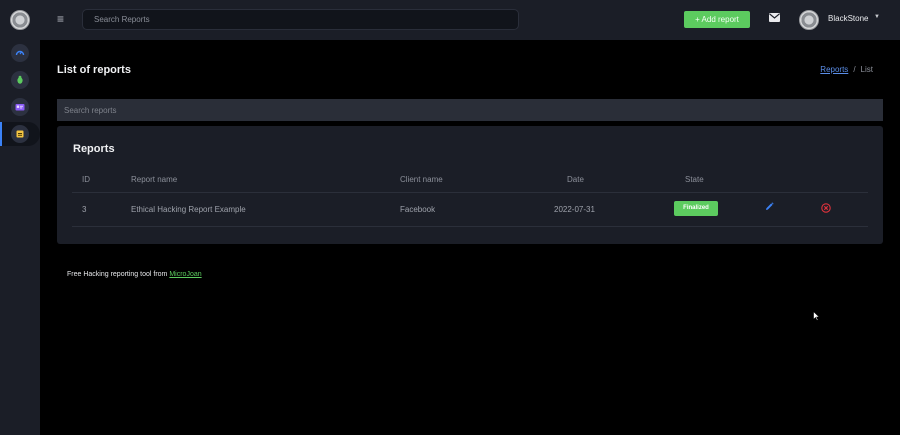 The image size is (900, 435). I want to click on sidebar-item-clients, so click(20, 107).